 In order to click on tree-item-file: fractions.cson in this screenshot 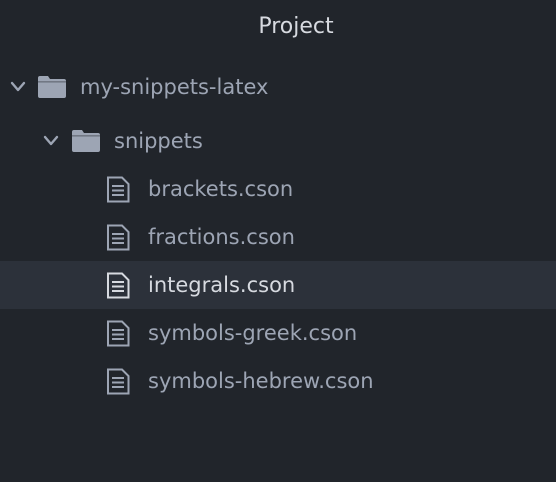, I will do `click(278, 237)`.